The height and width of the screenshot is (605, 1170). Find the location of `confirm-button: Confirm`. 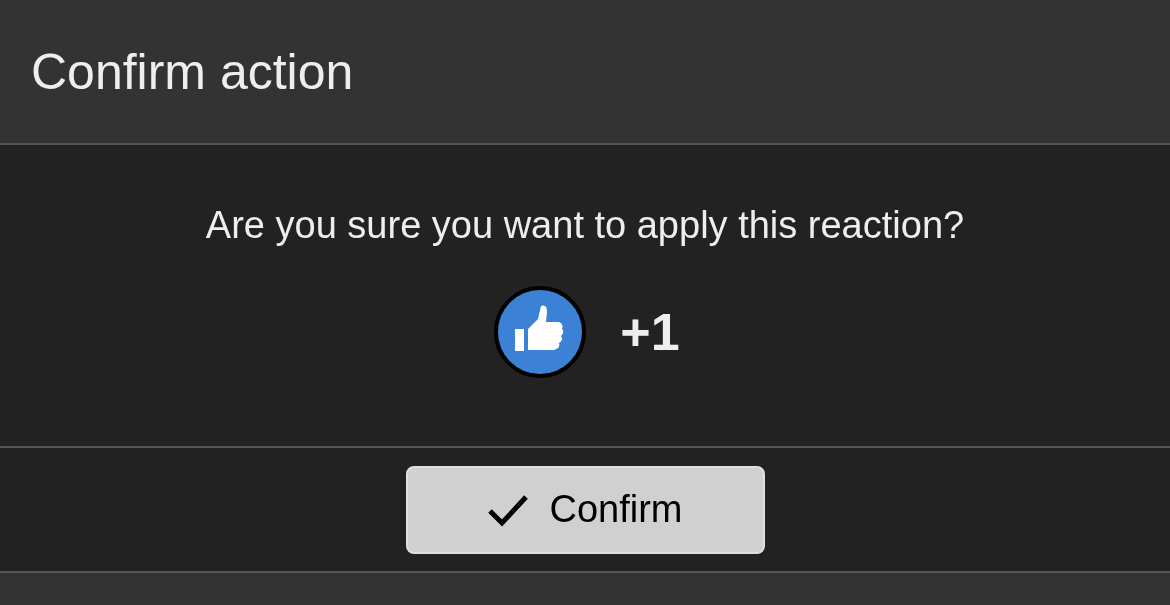

confirm-button: Confirm is located at coordinates (585, 509).